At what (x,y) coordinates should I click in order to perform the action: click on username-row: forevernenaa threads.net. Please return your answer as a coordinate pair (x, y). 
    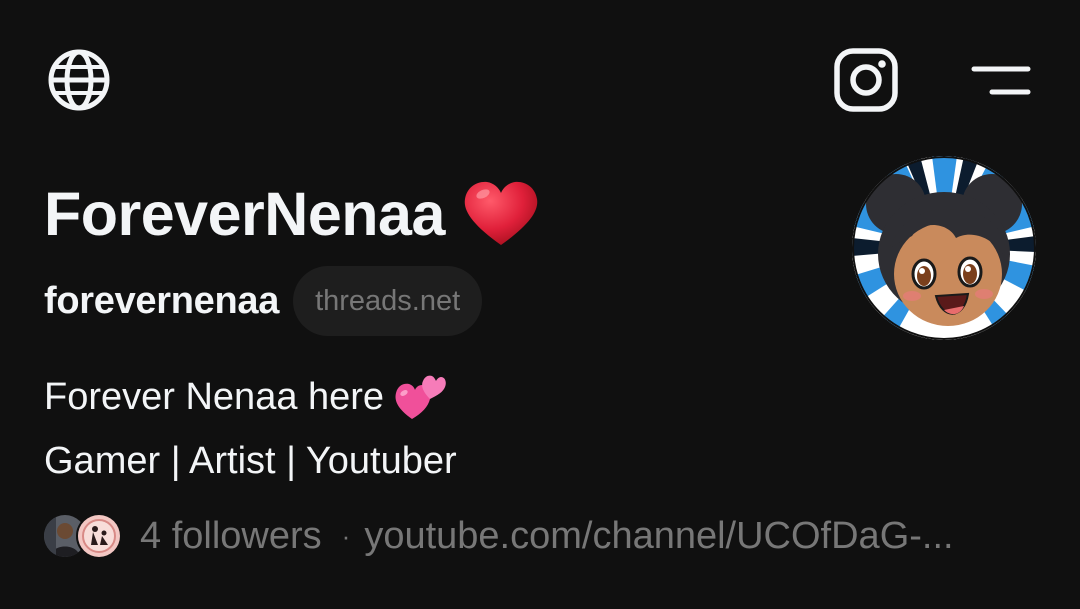
    Looking at the image, I should click on (263, 301).